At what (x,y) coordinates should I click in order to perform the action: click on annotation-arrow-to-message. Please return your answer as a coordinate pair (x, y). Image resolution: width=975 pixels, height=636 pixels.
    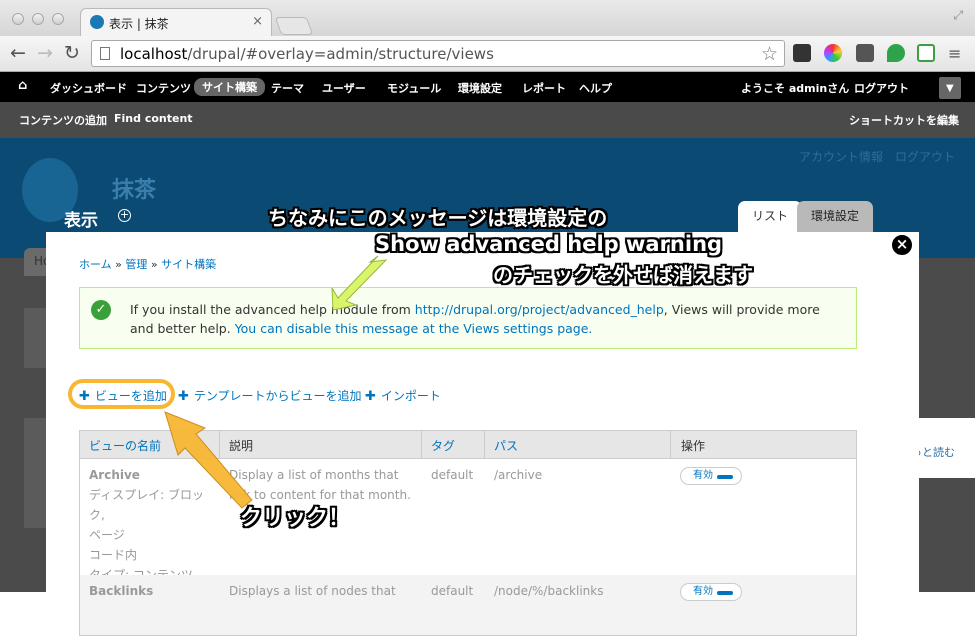
    Looking at the image, I should click on (359, 283).